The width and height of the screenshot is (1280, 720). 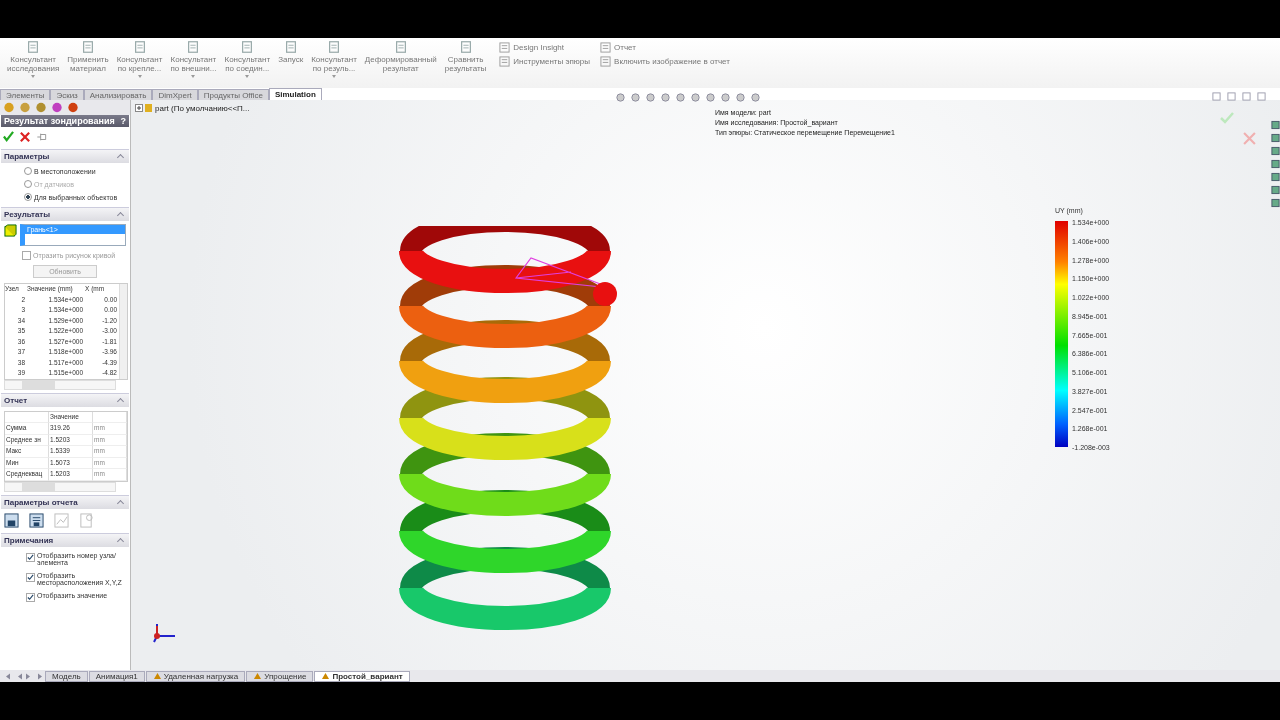 I want to click on document-icon, so click(x=86, y=520).